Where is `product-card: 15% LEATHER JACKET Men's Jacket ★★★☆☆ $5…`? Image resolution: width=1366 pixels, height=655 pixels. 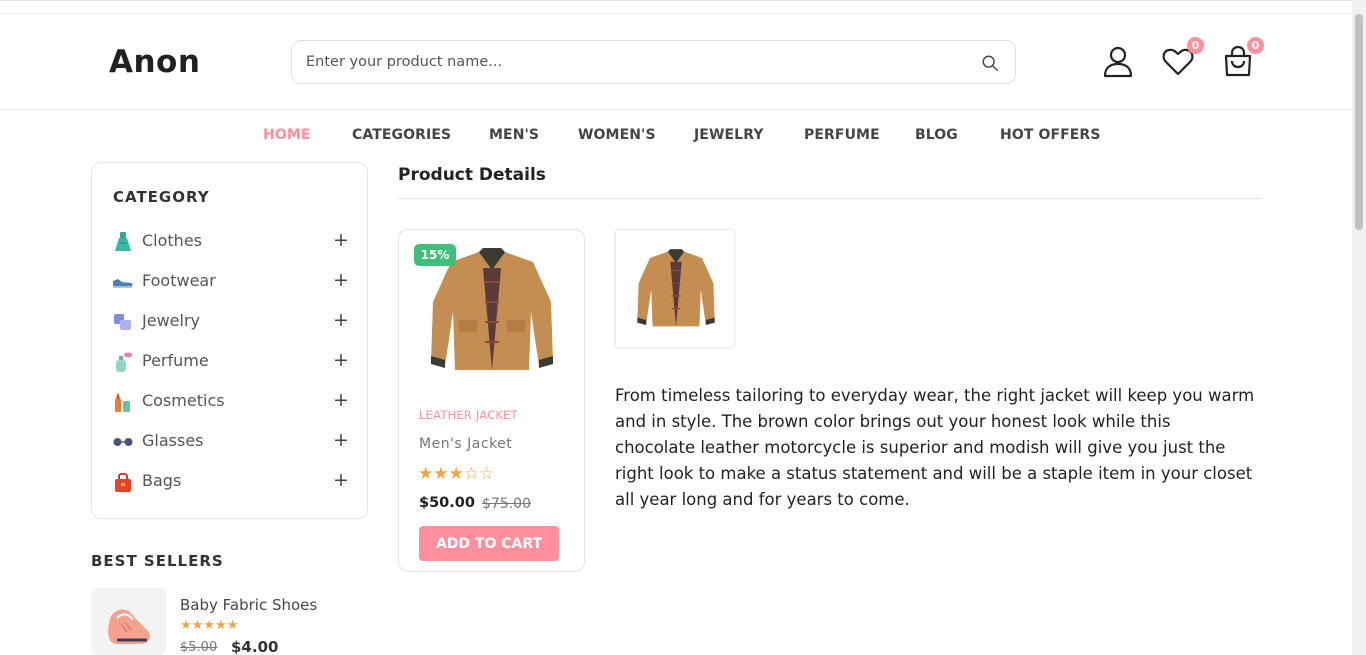
product-card: 15% LEATHER JACKET Men's Jacket ★★★☆☆ $5… is located at coordinates (491, 400).